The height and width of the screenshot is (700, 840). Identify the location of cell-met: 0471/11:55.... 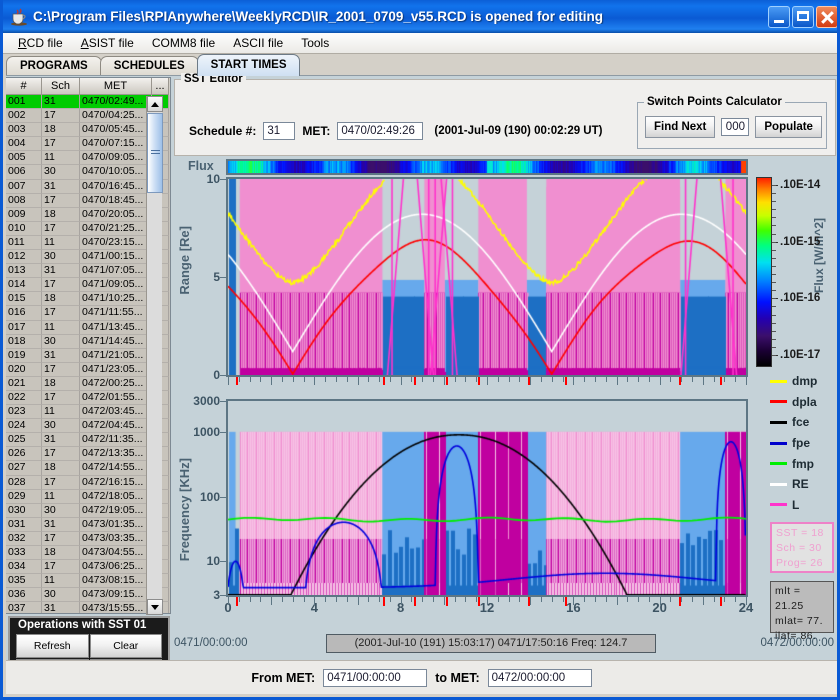
(116, 313).